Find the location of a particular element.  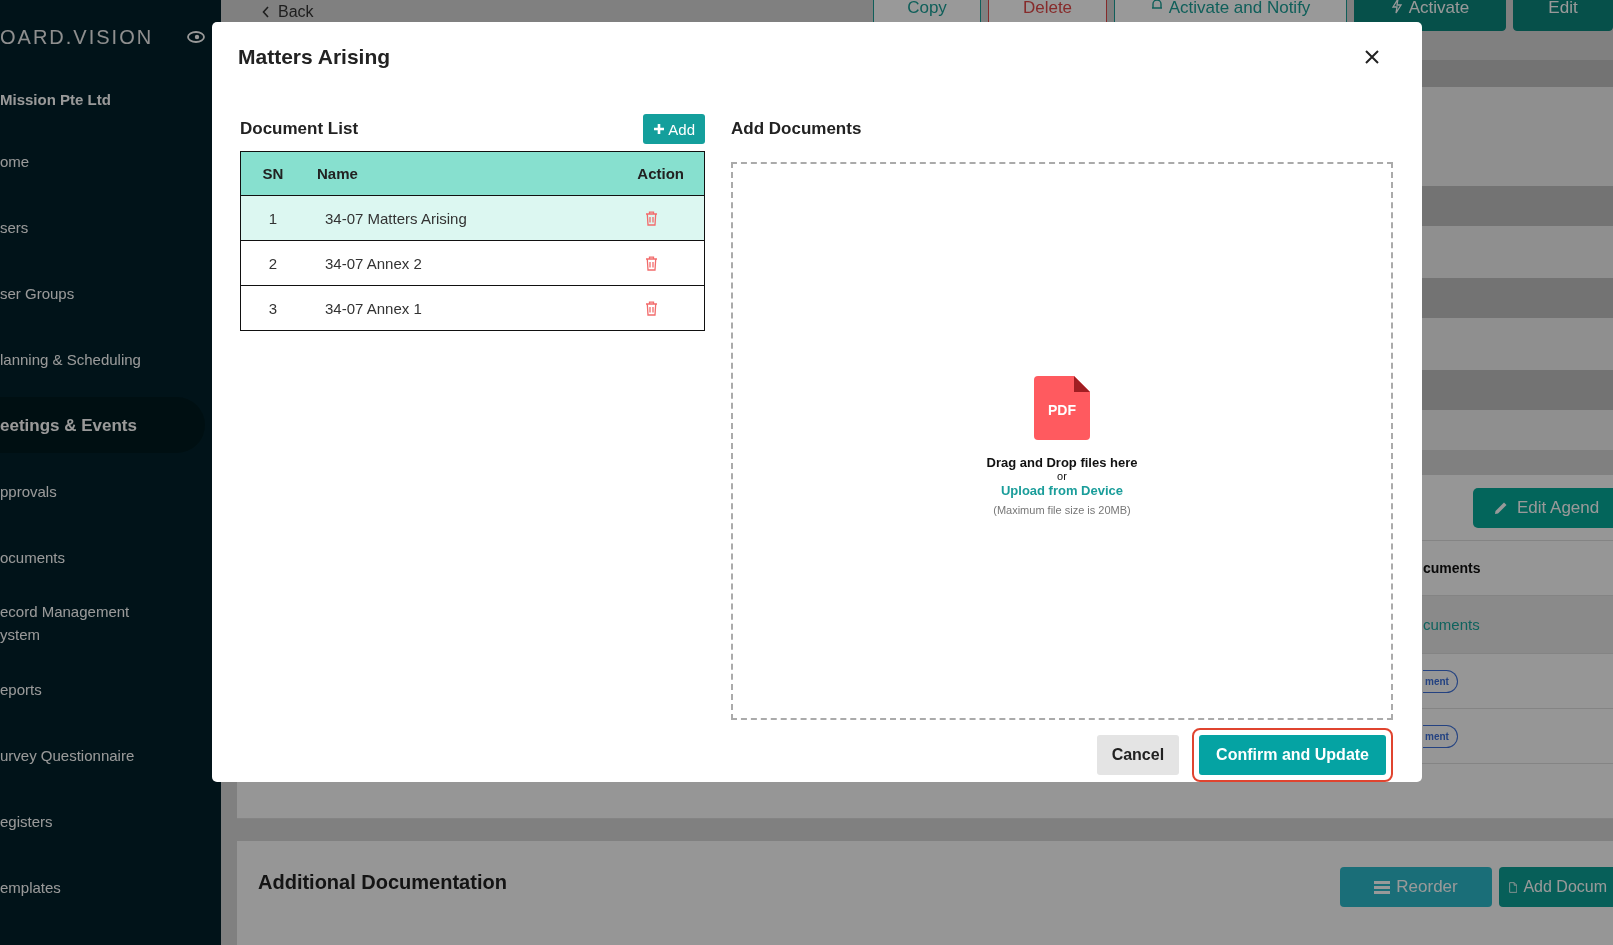

sidebar-item: emplates is located at coordinates (102, 887).